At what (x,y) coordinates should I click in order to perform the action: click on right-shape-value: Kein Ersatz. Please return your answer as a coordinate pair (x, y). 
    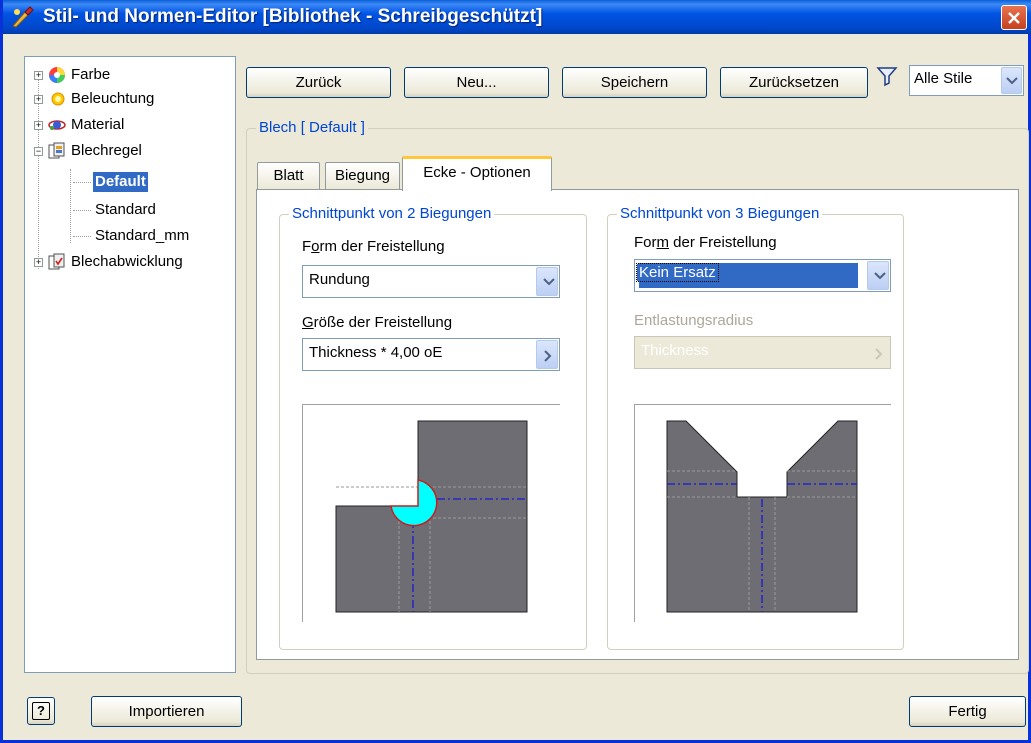
    Looking at the image, I should click on (677, 272).